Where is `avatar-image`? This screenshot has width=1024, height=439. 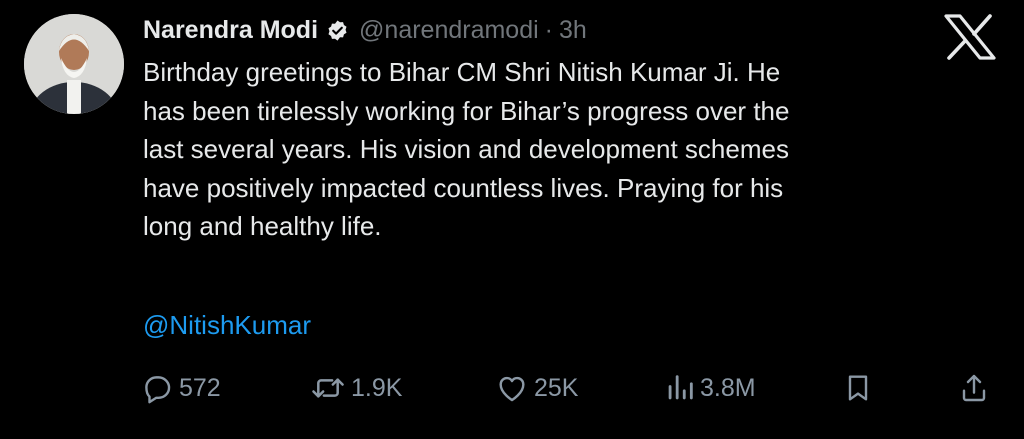
avatar-image is located at coordinates (74, 64).